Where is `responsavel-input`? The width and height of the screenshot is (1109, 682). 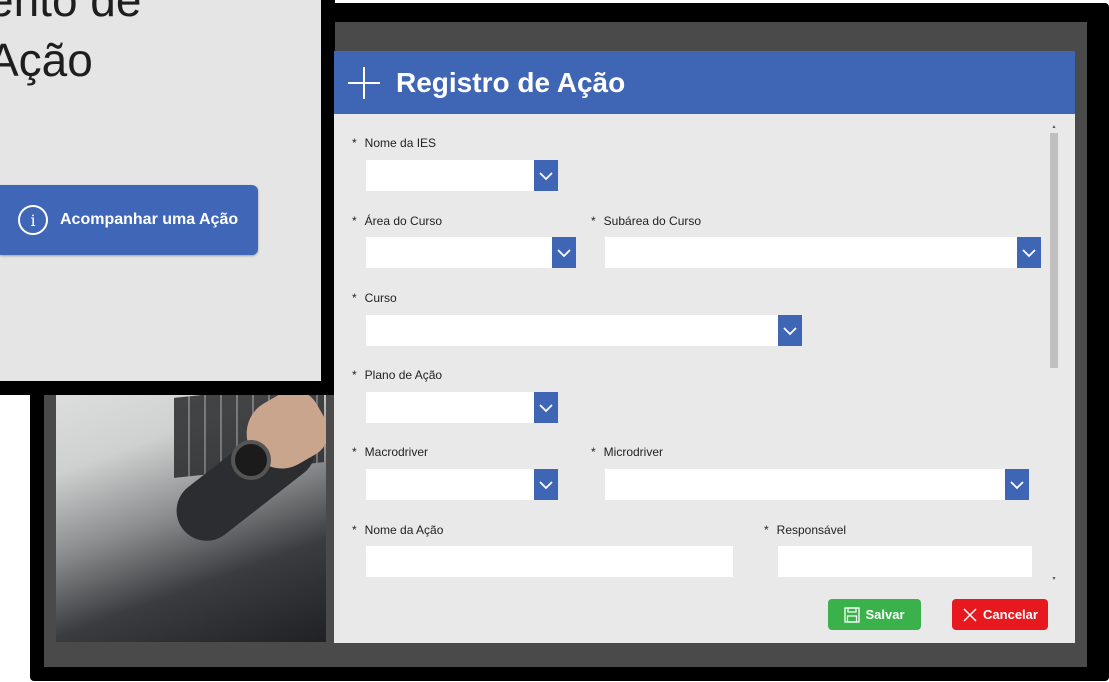
responsavel-input is located at coordinates (905, 561).